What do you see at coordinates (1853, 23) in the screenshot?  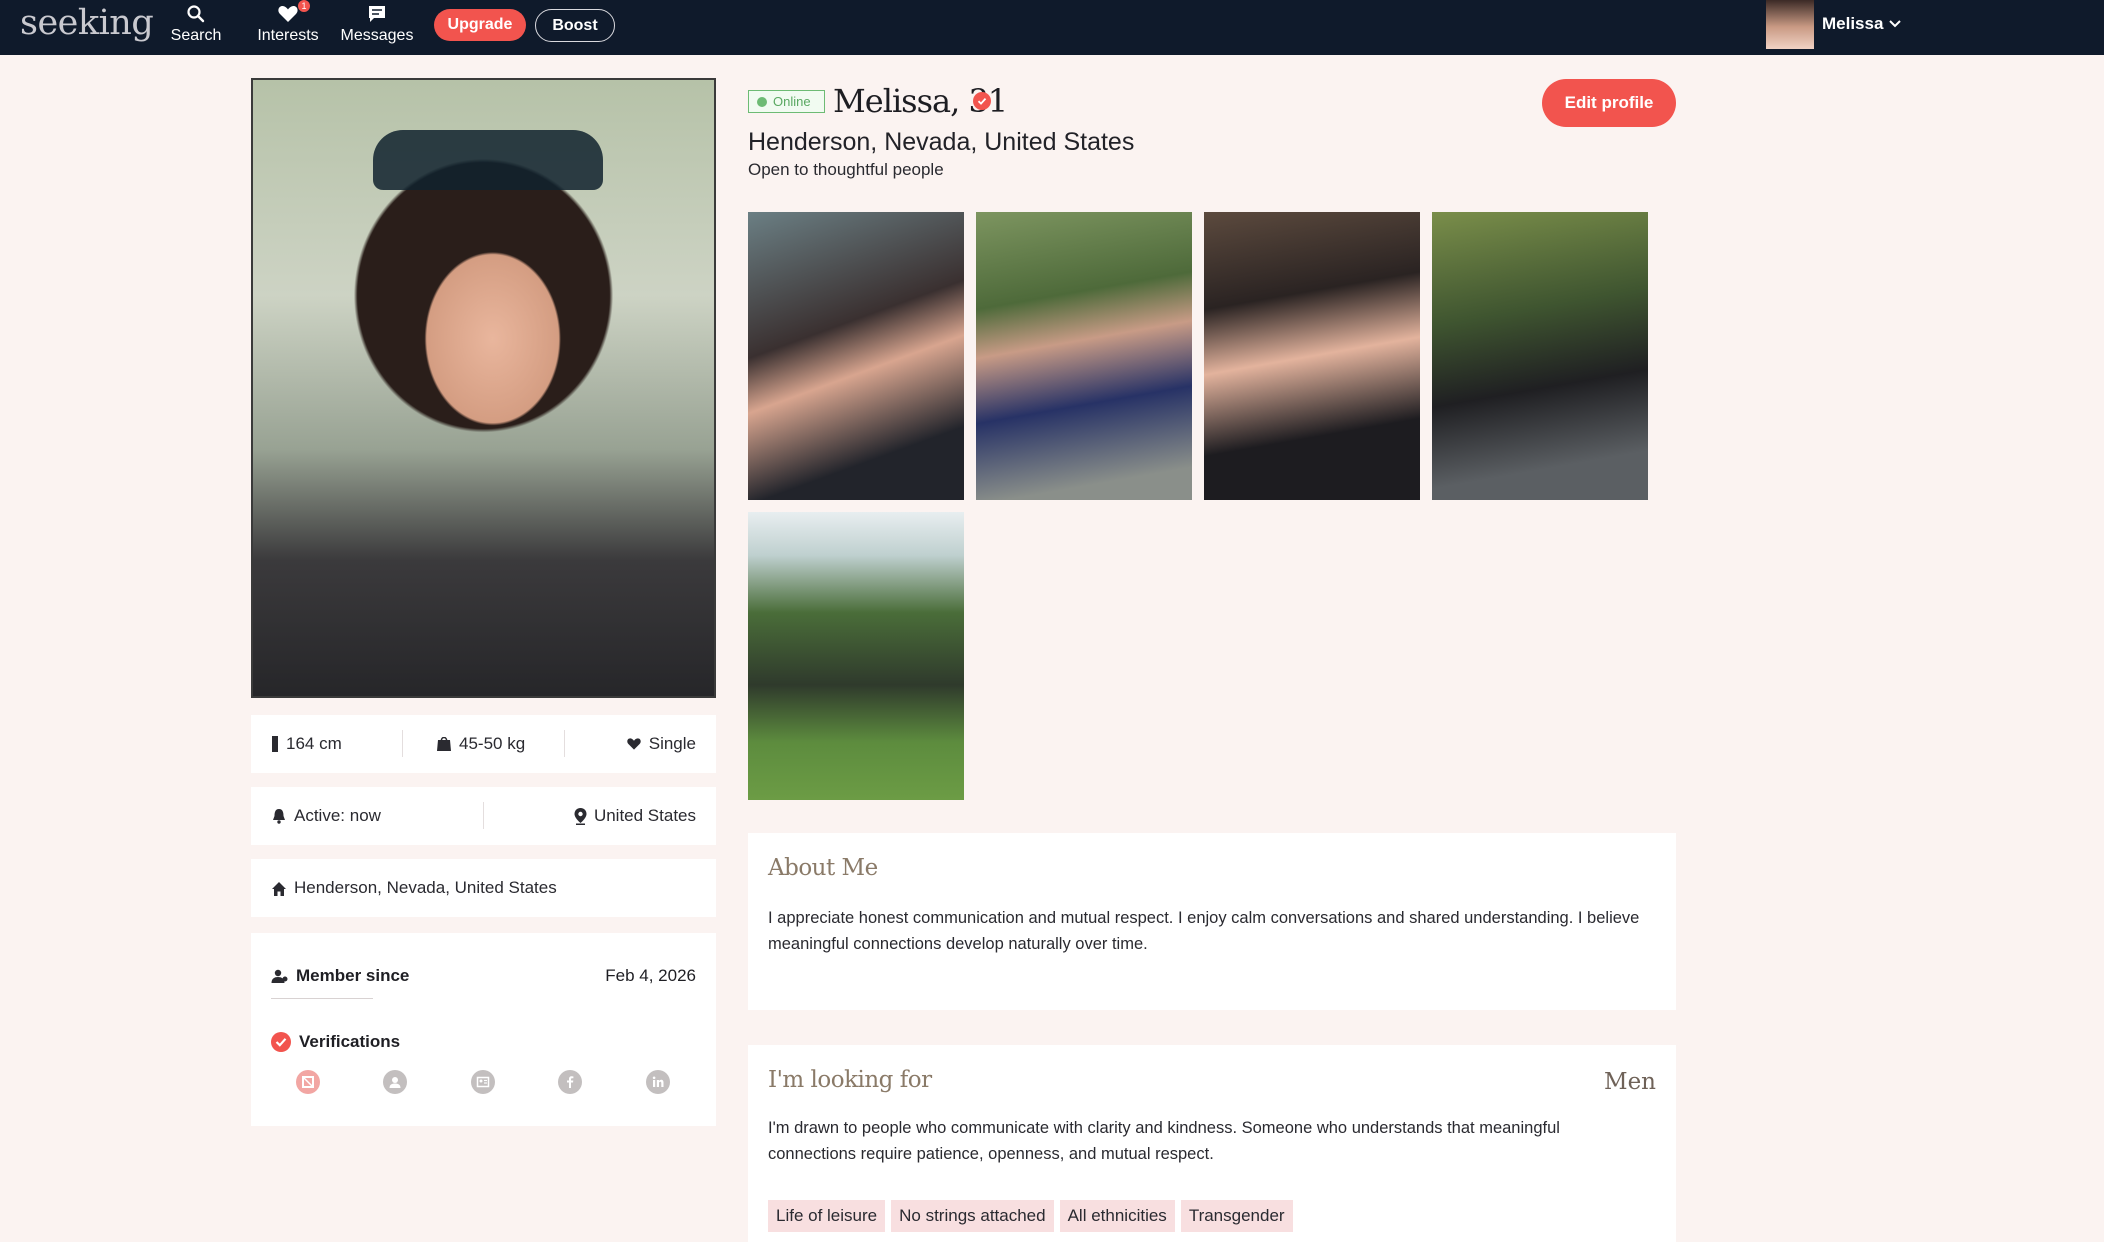 I see `user-name: Melissa` at bounding box center [1853, 23].